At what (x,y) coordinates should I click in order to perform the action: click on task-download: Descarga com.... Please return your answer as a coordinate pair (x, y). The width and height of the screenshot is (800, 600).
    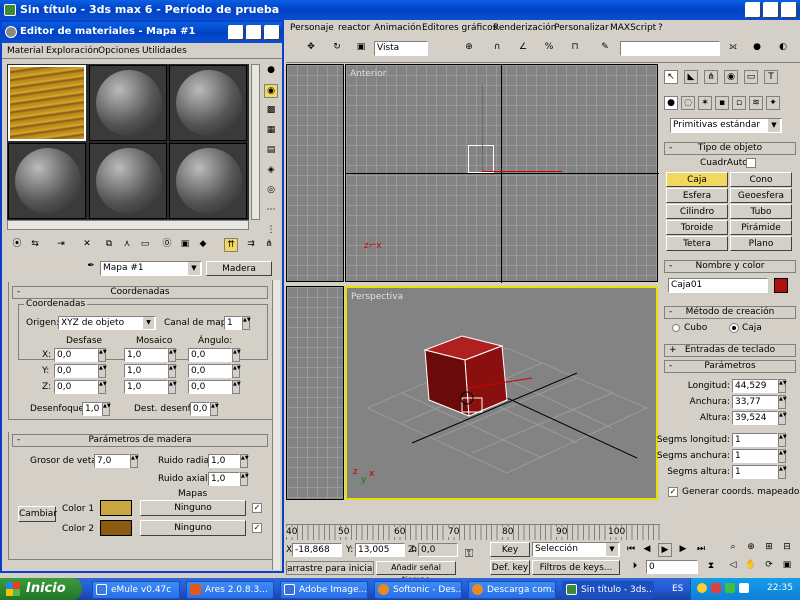
    Looking at the image, I should click on (512, 590).